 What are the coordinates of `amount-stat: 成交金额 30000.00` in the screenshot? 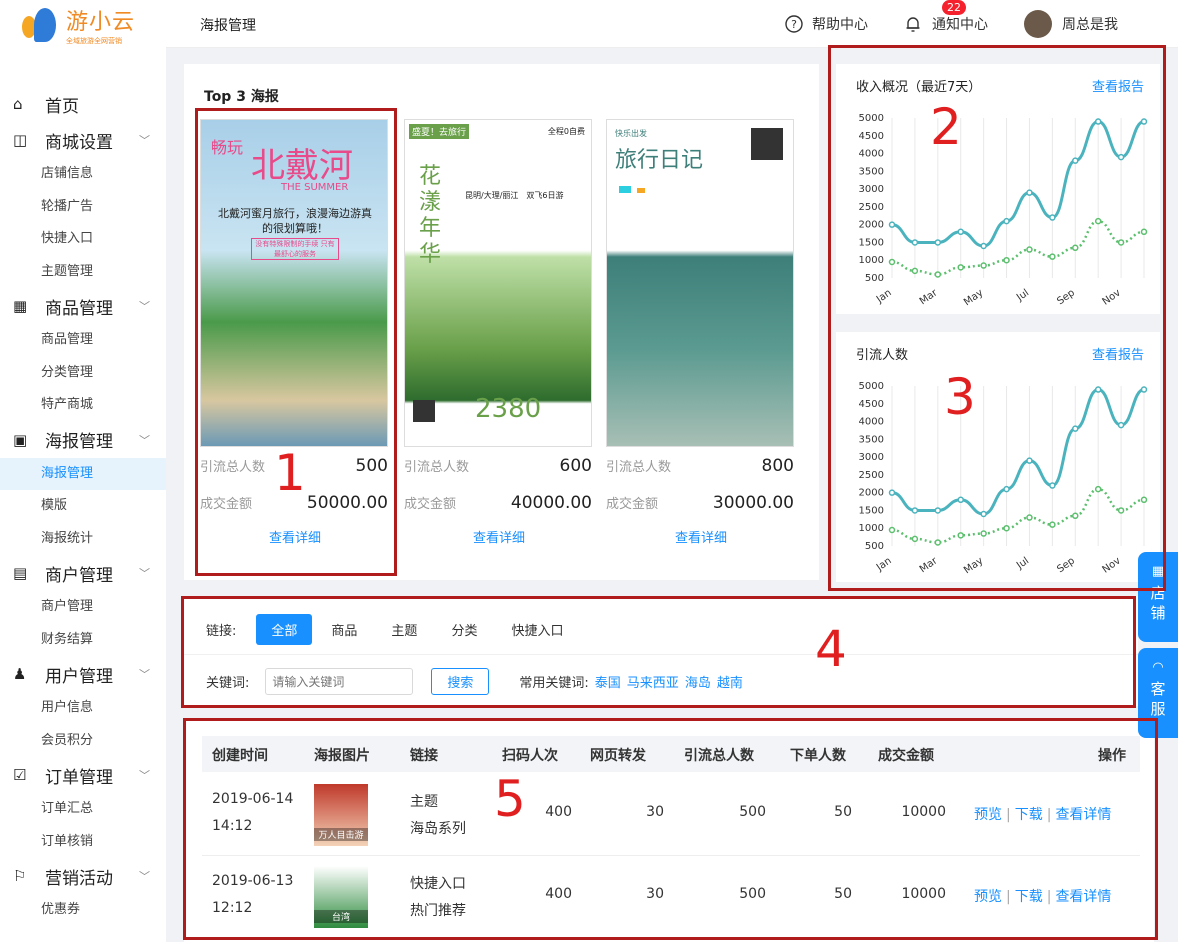 It's located at (701, 502).